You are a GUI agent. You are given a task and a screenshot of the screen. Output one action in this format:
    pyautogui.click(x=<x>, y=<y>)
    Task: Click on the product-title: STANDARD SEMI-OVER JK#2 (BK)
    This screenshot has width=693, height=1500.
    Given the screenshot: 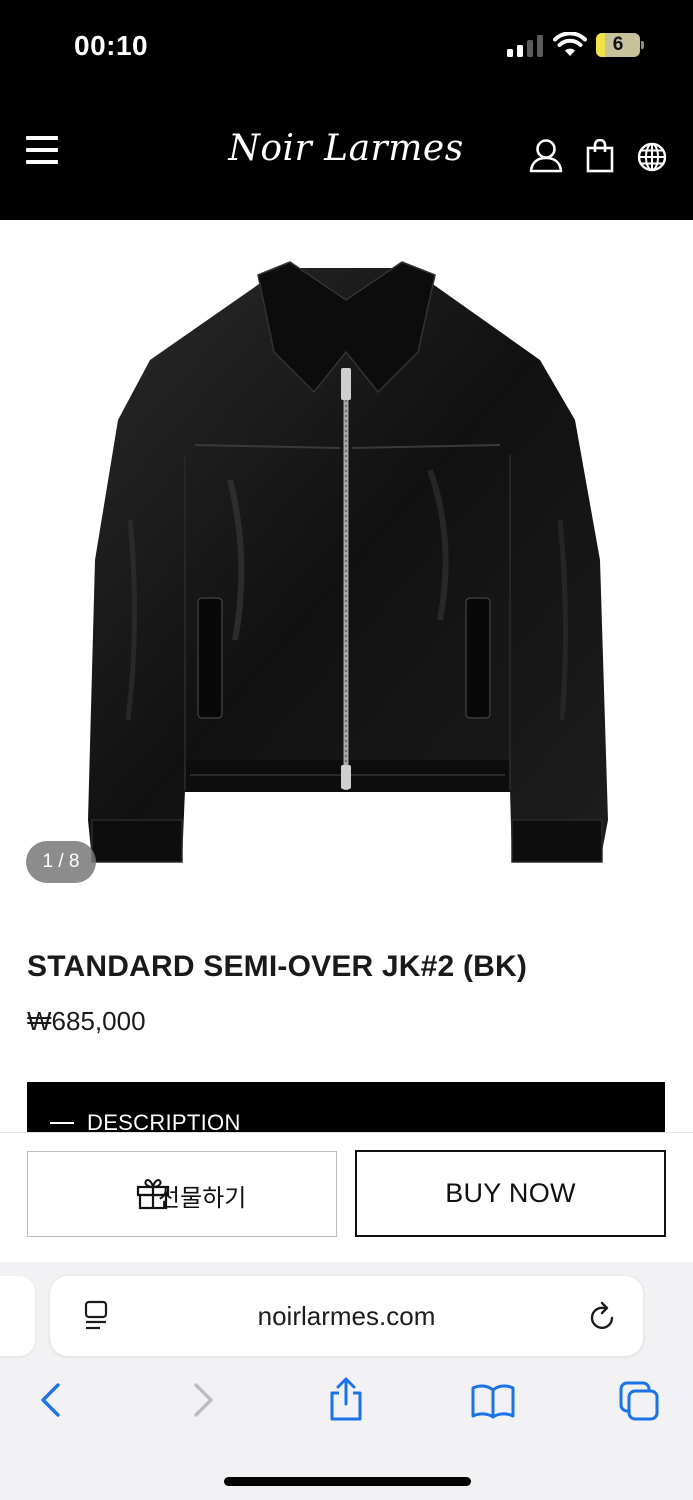 What is the action you would take?
    pyautogui.click(x=277, y=966)
    